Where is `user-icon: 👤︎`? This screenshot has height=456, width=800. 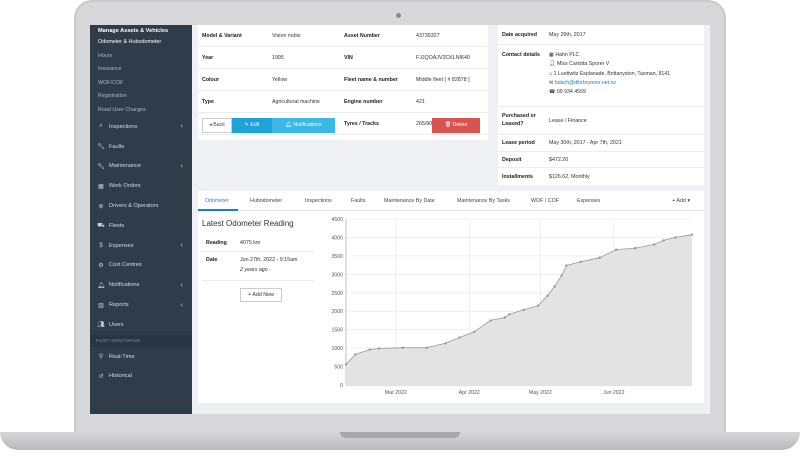 user-icon: 👤︎ is located at coordinates (552, 64).